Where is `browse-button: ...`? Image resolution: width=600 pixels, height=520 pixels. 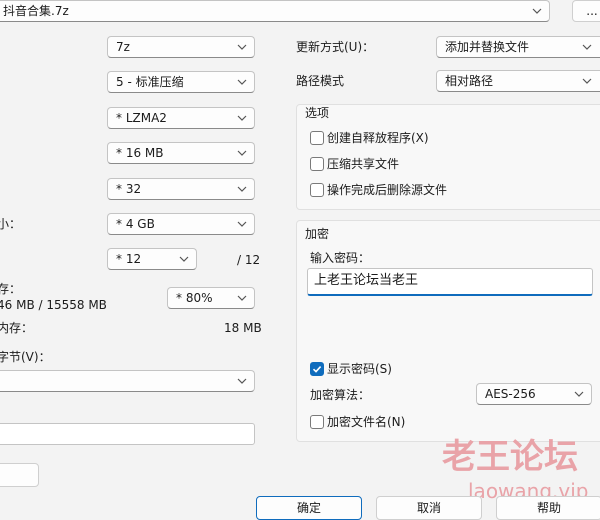
browse-button: ... is located at coordinates (586, 11).